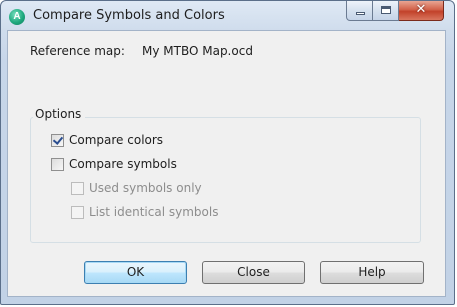  I want to click on minimize-icon, so click(360, 13).